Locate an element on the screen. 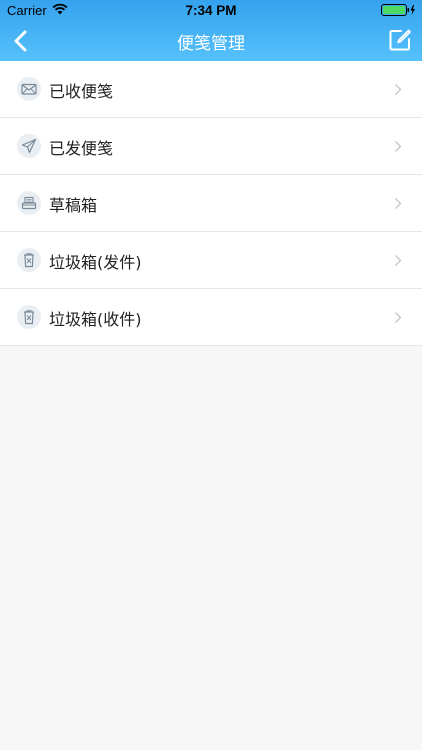 The height and width of the screenshot is (750, 422). draft-tray-icon is located at coordinates (29, 203).